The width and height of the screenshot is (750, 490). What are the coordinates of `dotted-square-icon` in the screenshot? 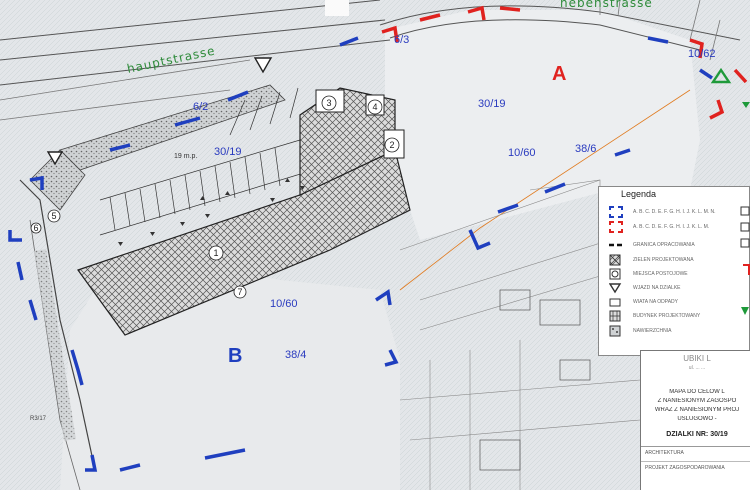 It's located at (615, 331).